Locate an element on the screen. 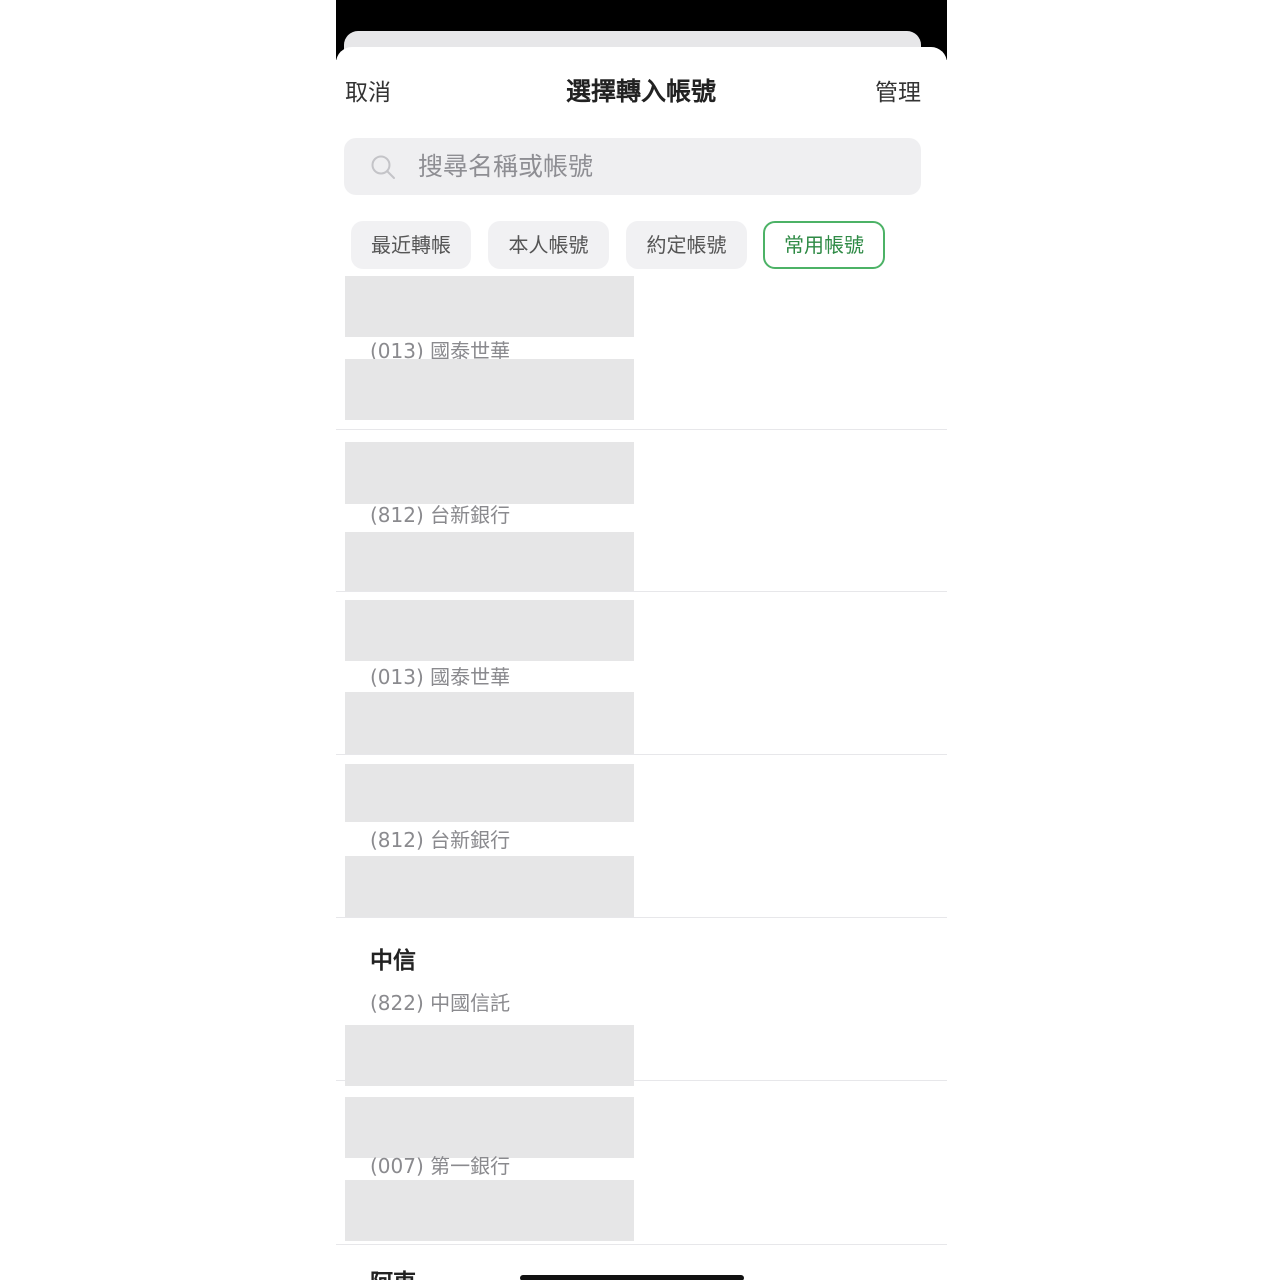 This screenshot has height=1280, width=1280. search-icon is located at coordinates (383, 167).